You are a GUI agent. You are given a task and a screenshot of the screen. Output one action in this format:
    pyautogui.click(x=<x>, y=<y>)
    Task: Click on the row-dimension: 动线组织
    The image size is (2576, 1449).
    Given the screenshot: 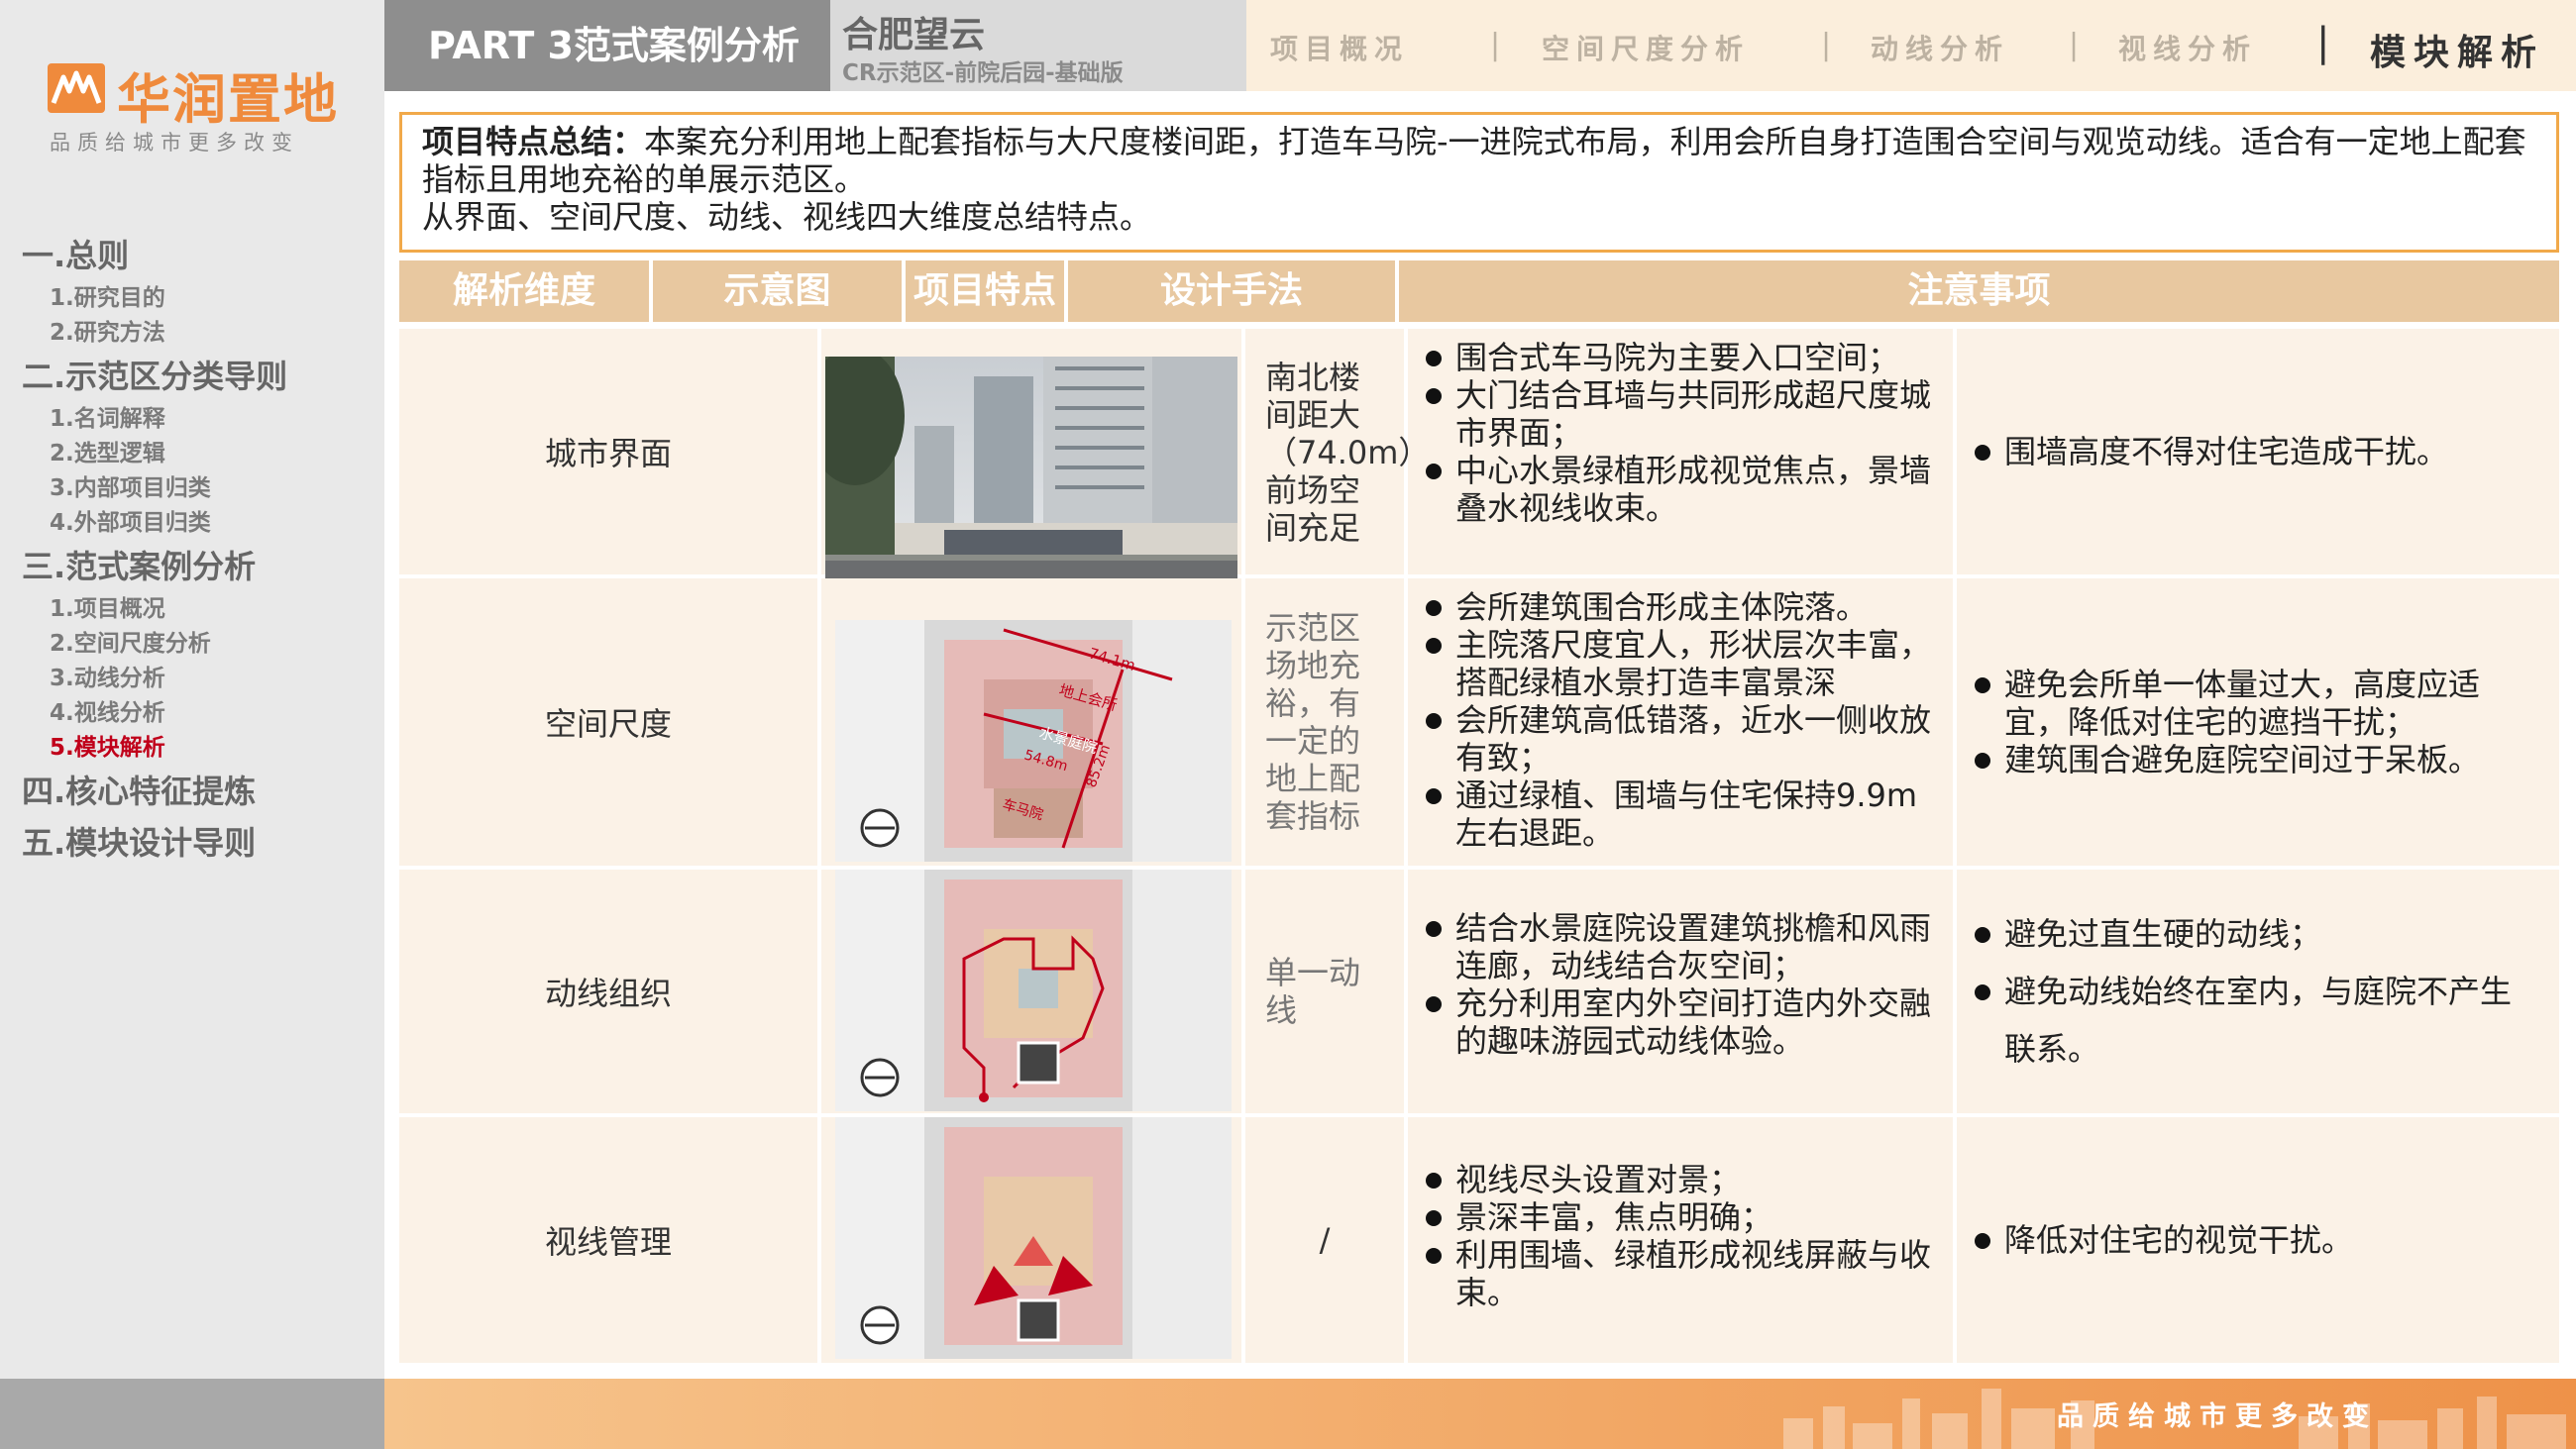 What is the action you would take?
    pyautogui.click(x=608, y=991)
    